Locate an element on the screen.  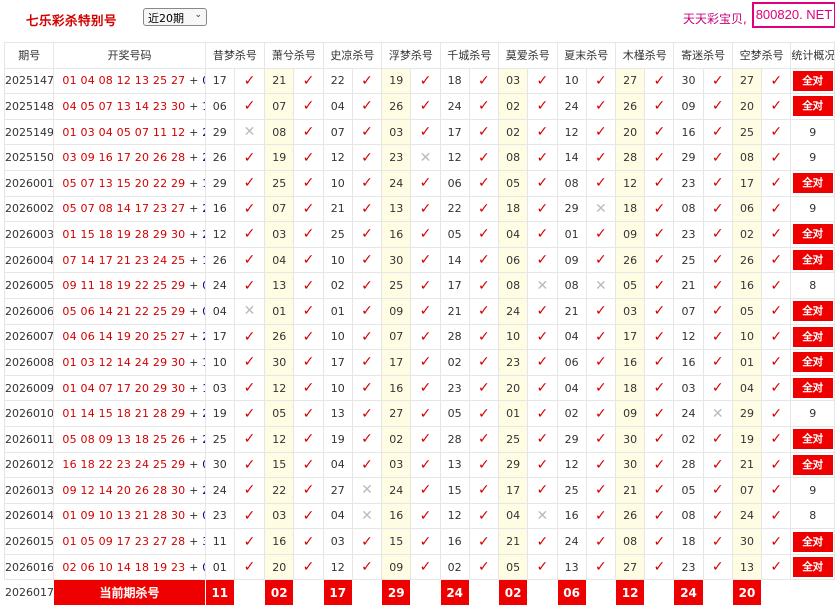
site-logo: 800820. NET is located at coordinates (793, 15).